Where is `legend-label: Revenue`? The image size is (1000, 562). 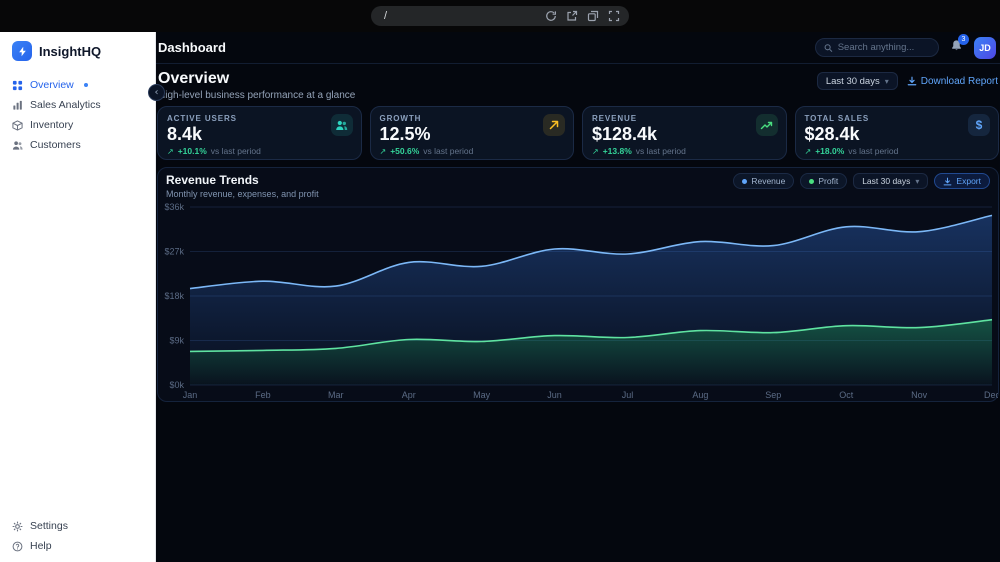
legend-label: Revenue is located at coordinates (768, 181).